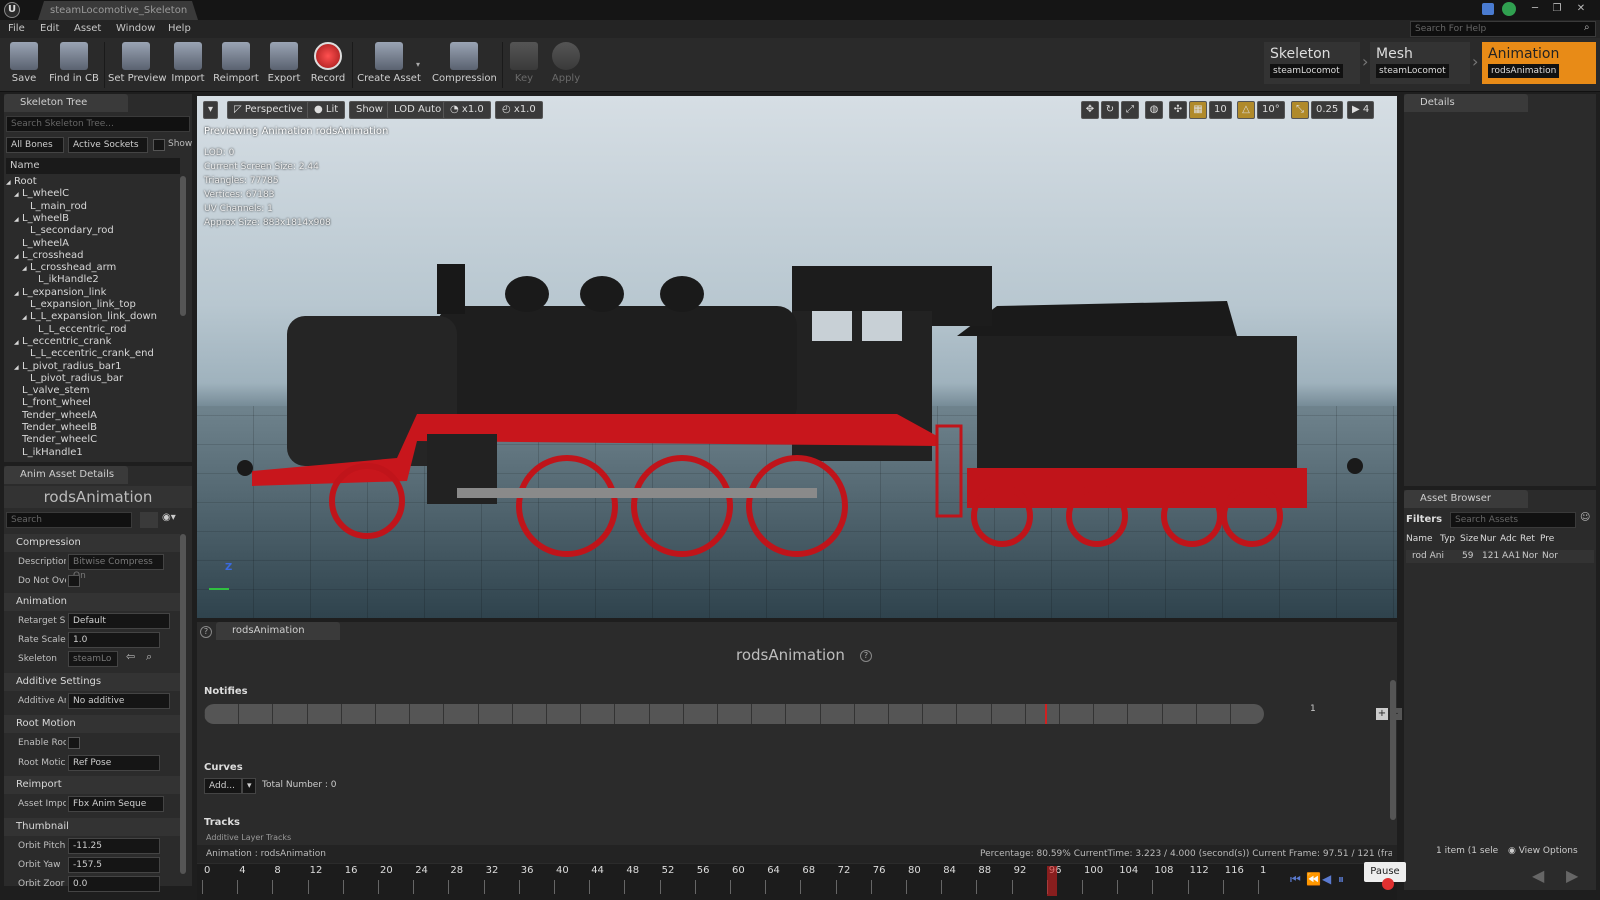 This screenshot has height=900, width=1600. Describe the element at coordinates (87, 29) in the screenshot. I see `menu-asset: Asset` at that location.